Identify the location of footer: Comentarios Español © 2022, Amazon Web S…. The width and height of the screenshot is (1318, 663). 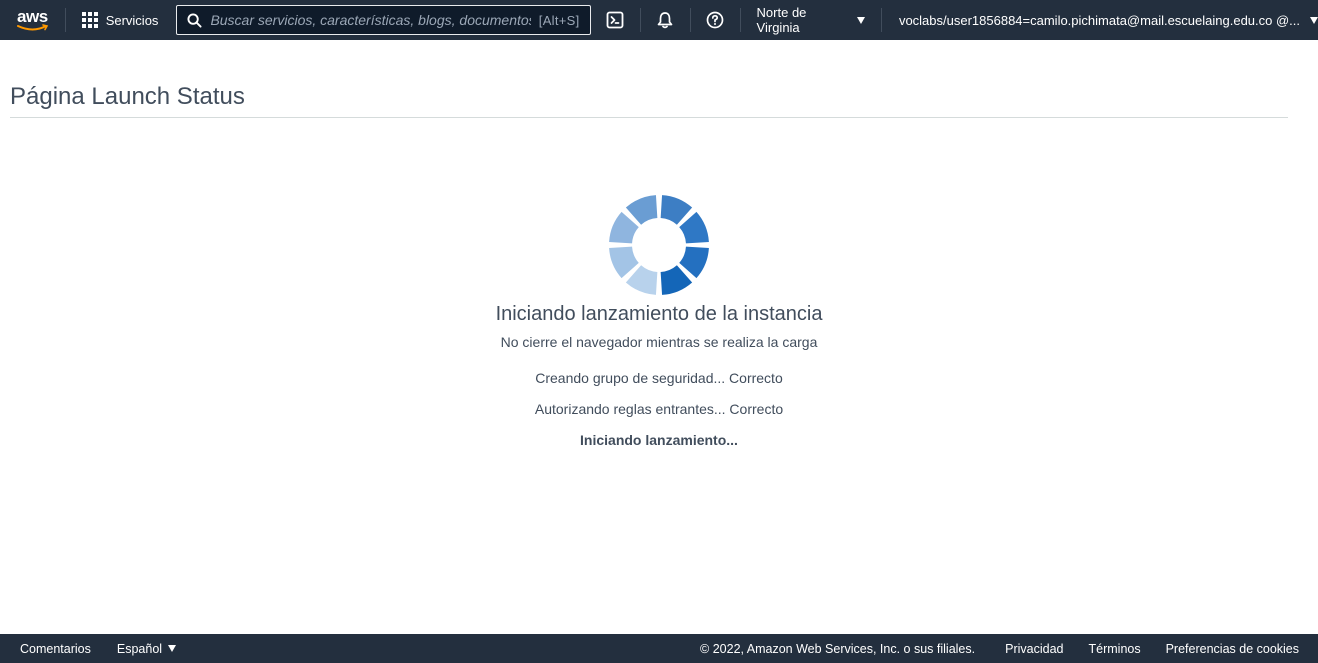
(659, 648).